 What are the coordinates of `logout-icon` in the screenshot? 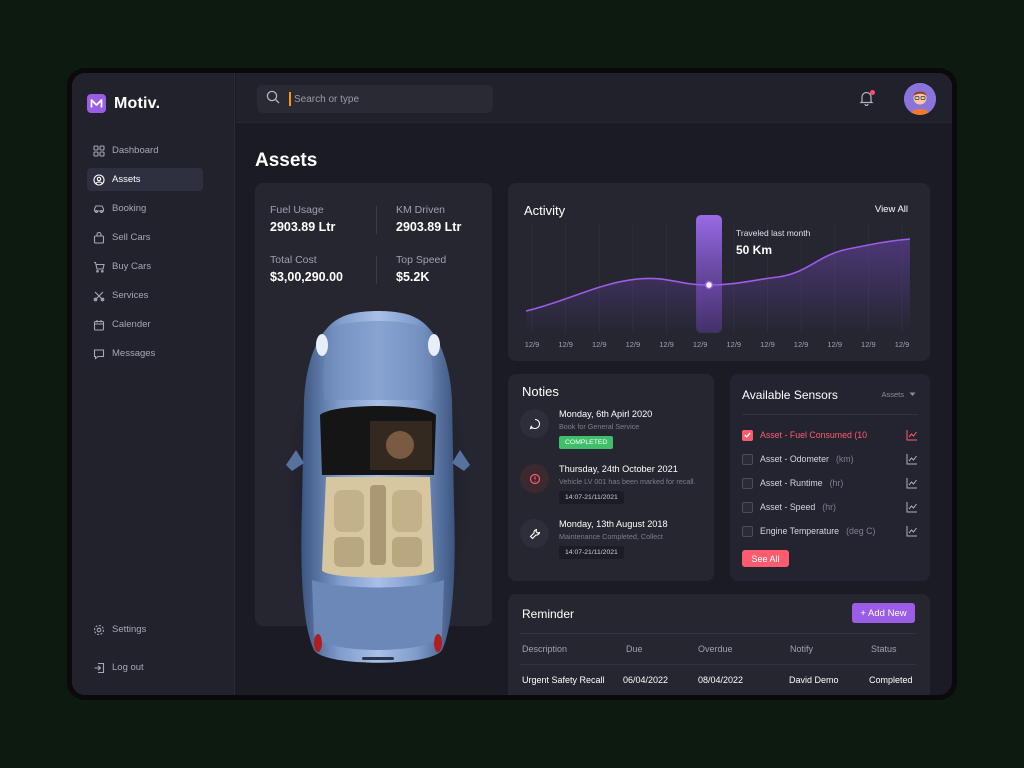 It's located at (99, 668).